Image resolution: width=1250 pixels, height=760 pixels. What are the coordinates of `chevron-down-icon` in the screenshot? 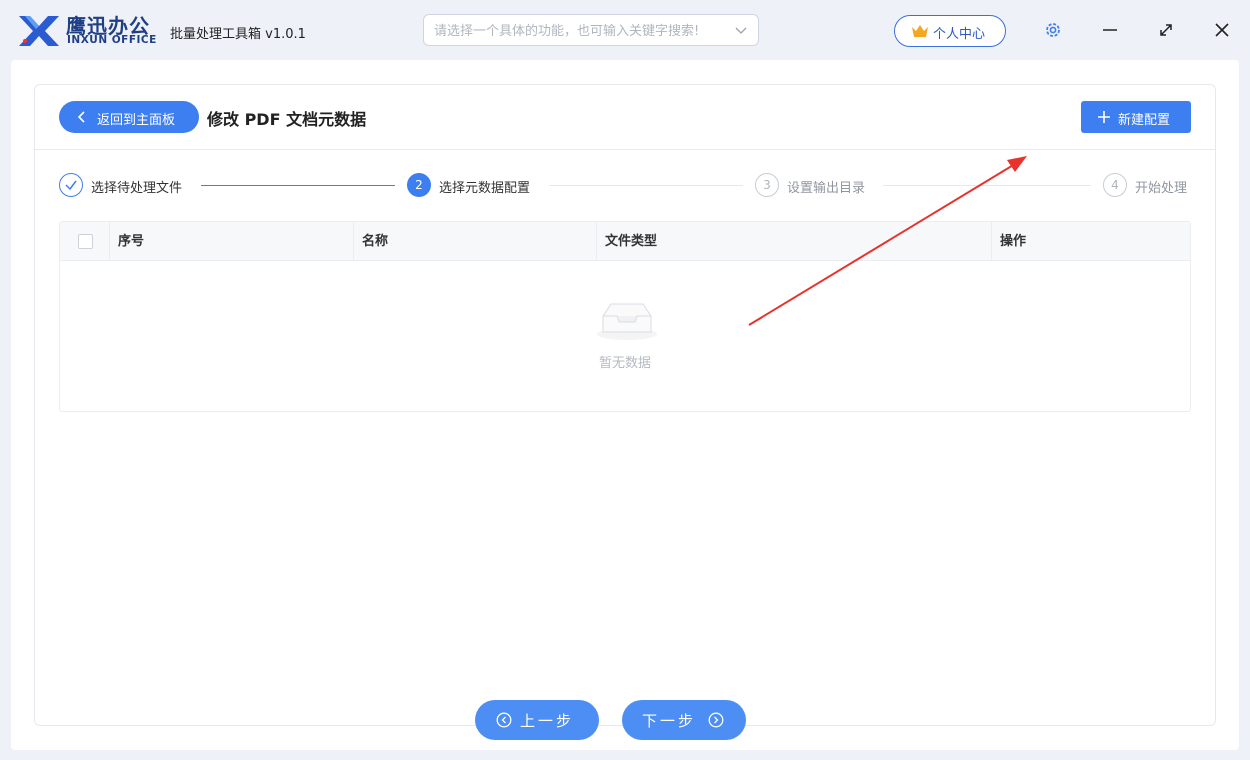 It's located at (741, 30).